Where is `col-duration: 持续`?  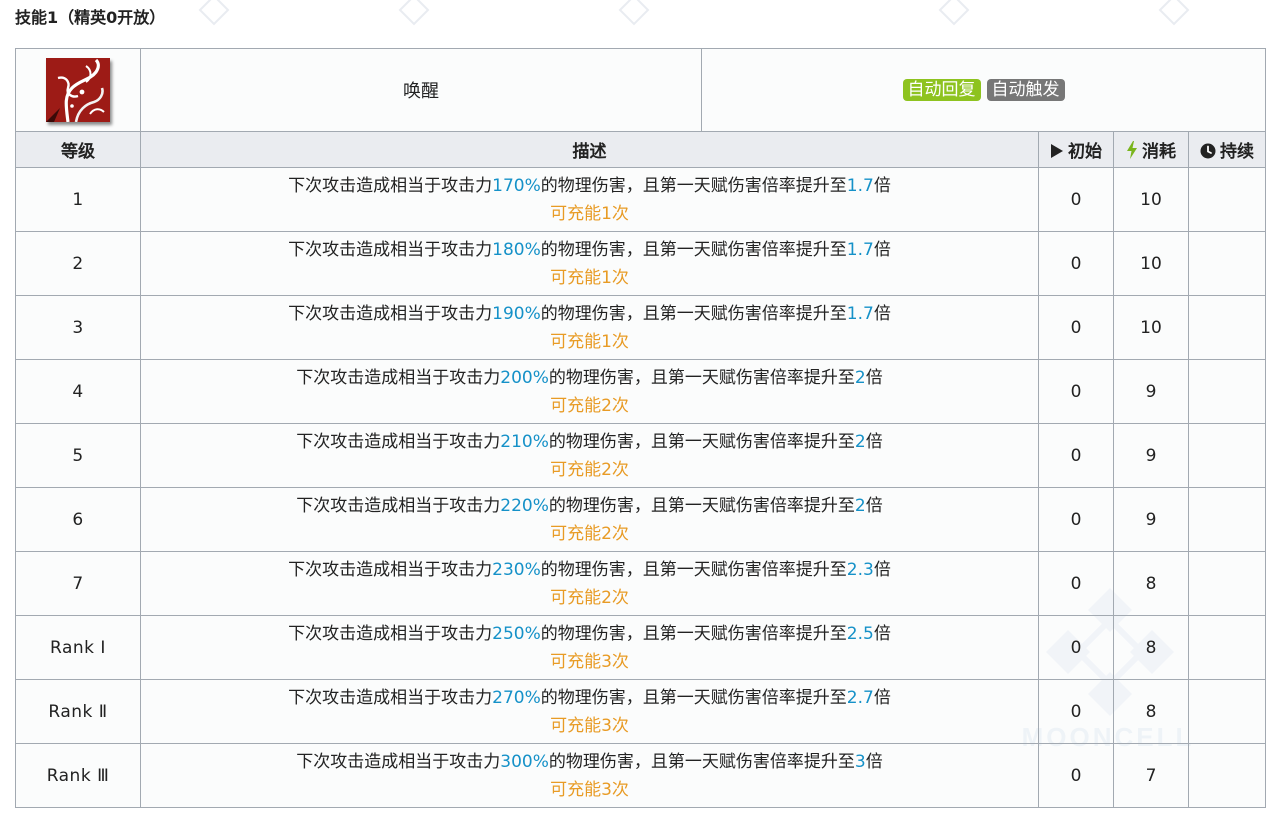 col-duration: 持续 is located at coordinates (1227, 149).